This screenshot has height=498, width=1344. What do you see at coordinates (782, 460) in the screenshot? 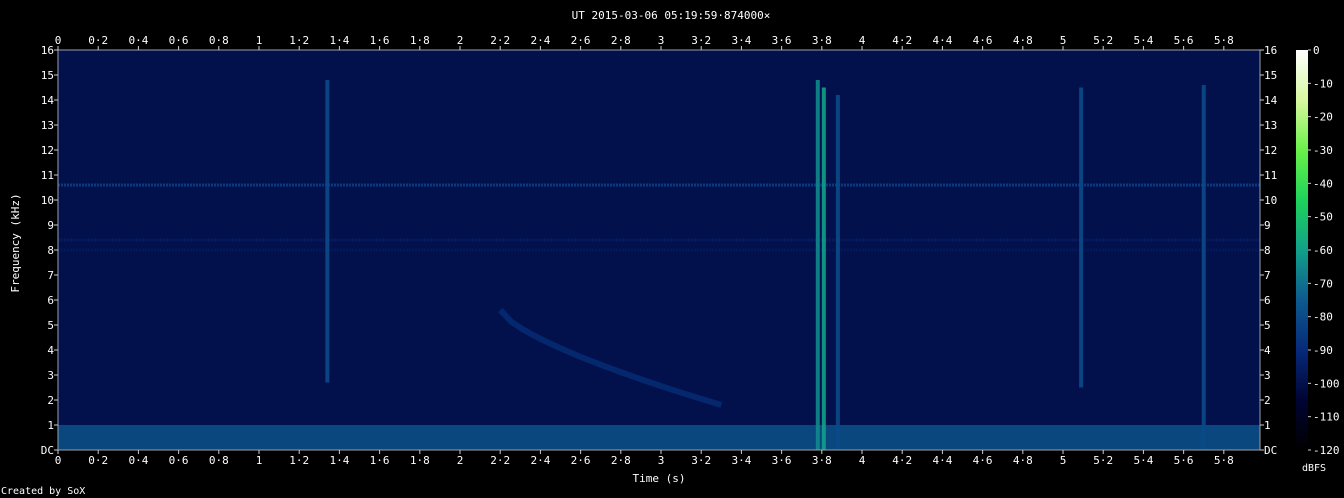
I see `x-tick-label-bottom: 3·6` at bounding box center [782, 460].